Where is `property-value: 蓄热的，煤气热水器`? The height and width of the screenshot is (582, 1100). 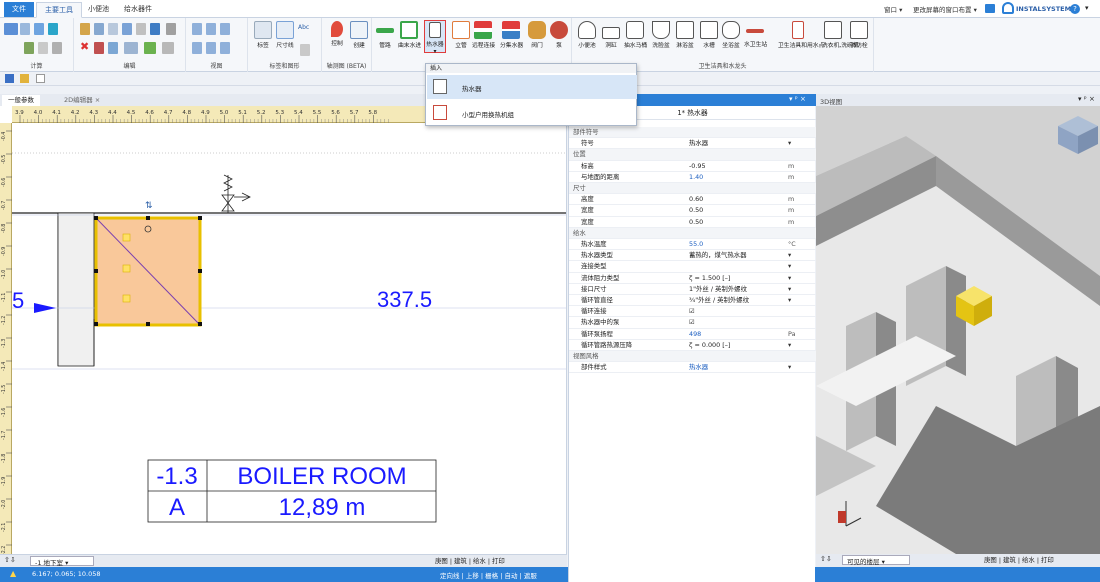
property-value: 蓄热的，煤气热水器 is located at coordinates (718, 255).